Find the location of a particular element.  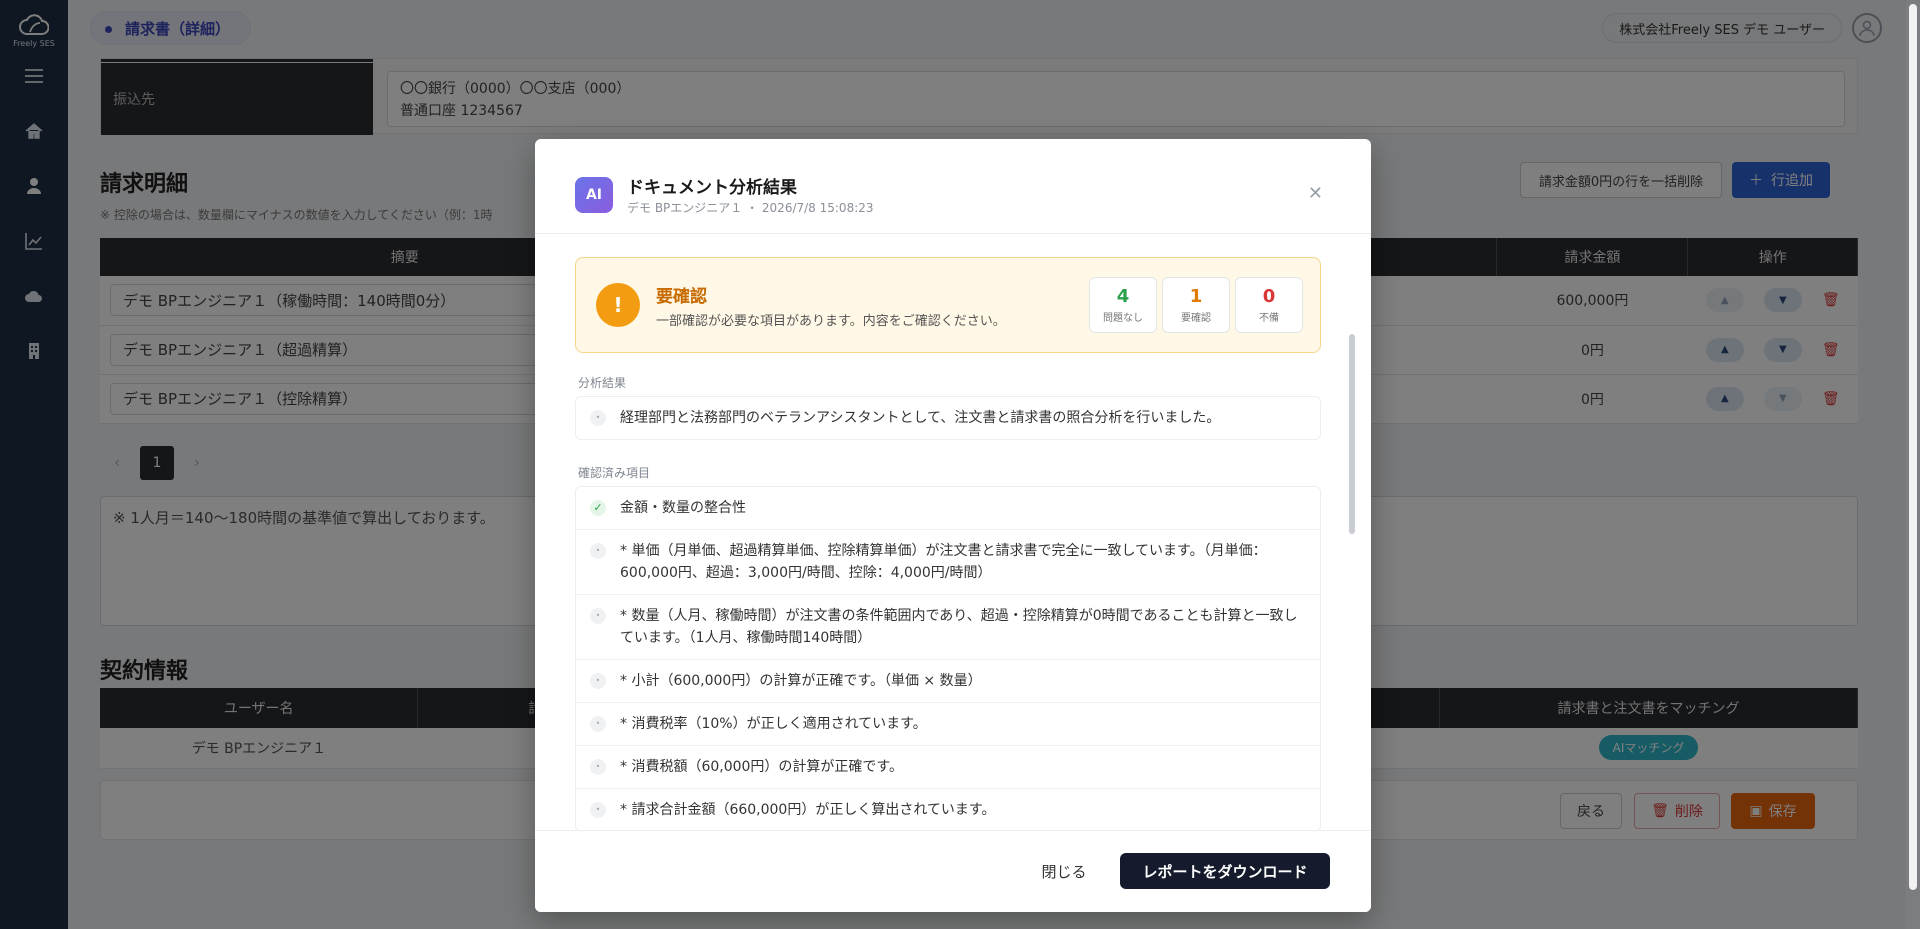

scrollbar-thumb is located at coordinates (1913, 447).